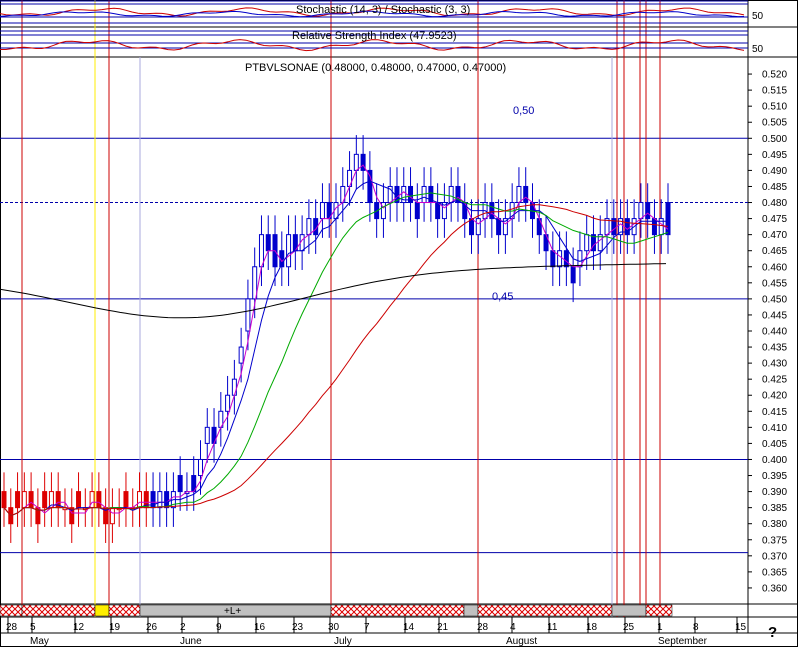 This screenshot has height=647, width=798. What do you see at coordinates (39, 641) in the screenshot?
I see `x-month-label: May` at bounding box center [39, 641].